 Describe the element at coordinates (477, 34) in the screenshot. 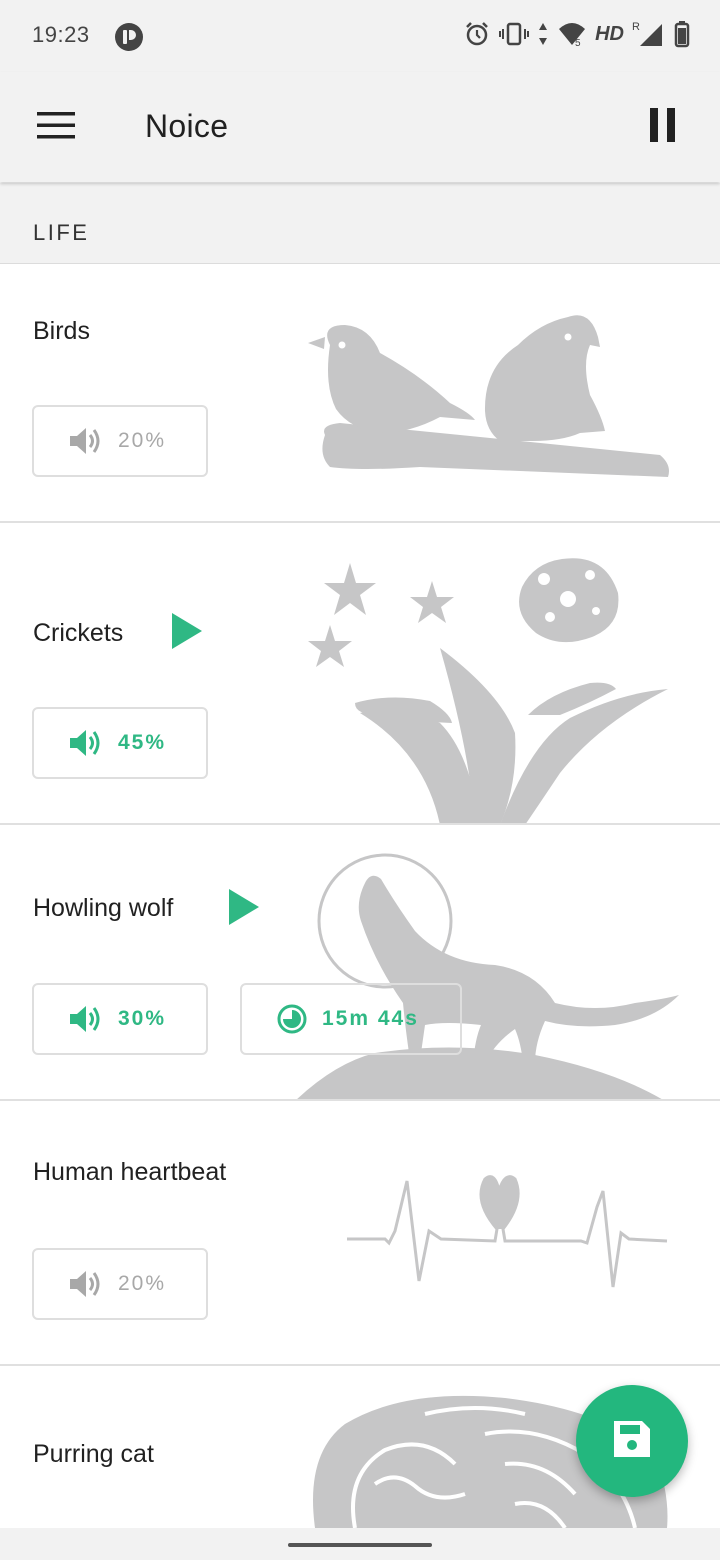

I see `alarm-icon` at that location.